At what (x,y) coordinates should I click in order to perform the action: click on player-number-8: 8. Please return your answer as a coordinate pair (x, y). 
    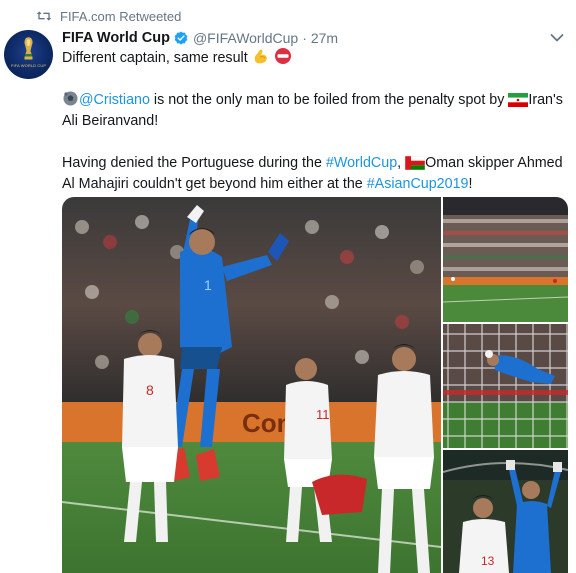
    Looking at the image, I should click on (150, 390).